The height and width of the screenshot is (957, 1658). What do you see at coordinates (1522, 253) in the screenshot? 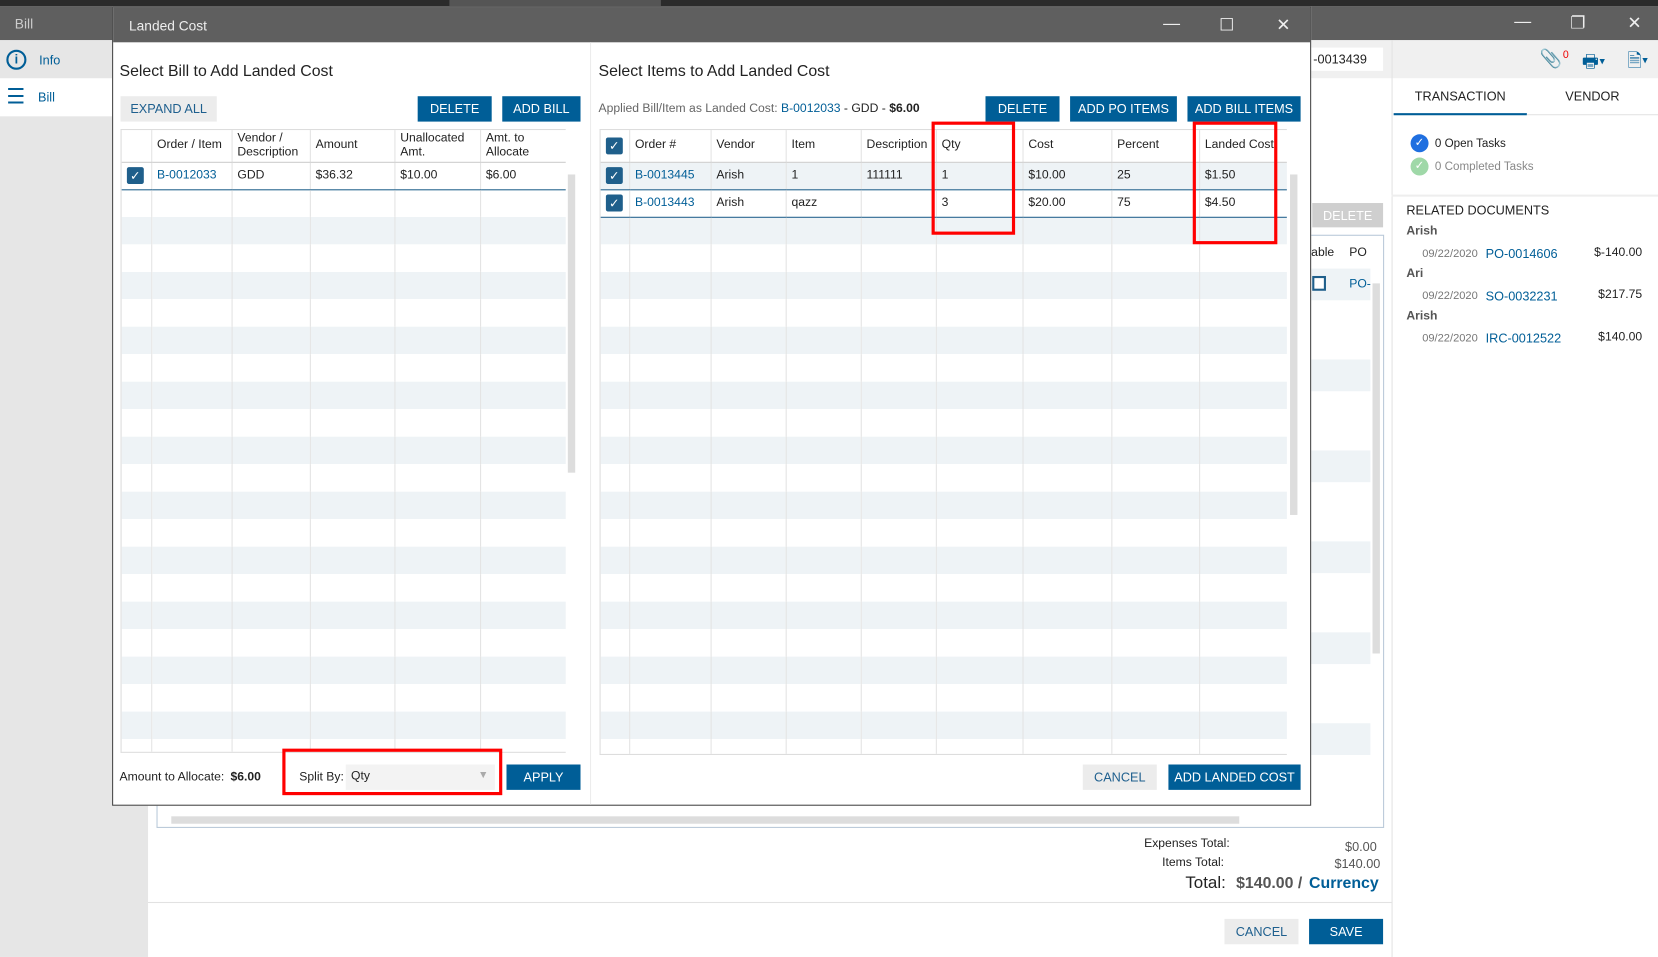
I see `related-doc-link: PO-0014606` at bounding box center [1522, 253].